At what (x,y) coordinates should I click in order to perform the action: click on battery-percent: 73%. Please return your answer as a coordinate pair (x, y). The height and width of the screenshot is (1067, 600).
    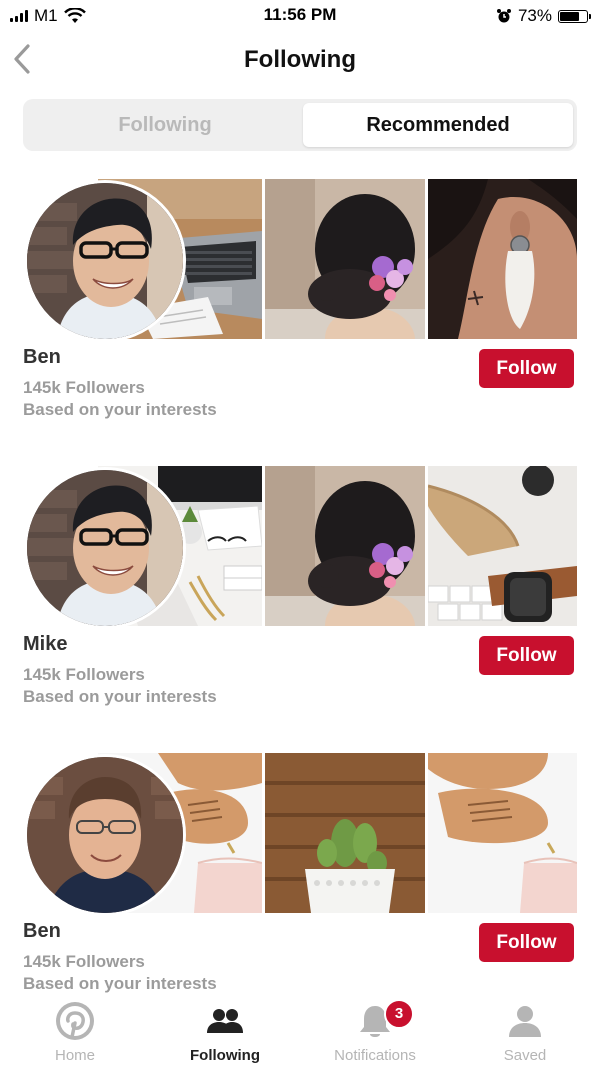
    Looking at the image, I should click on (534, 15).